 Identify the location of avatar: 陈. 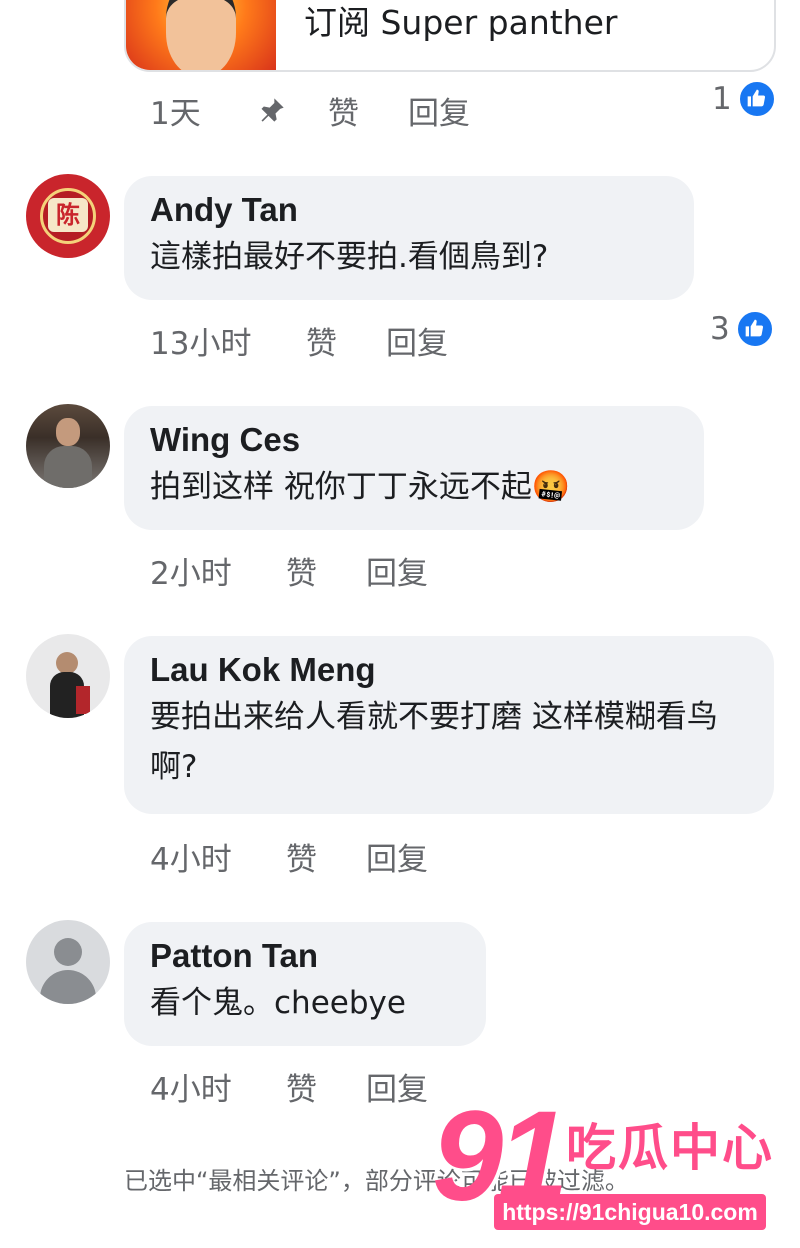
(68, 216).